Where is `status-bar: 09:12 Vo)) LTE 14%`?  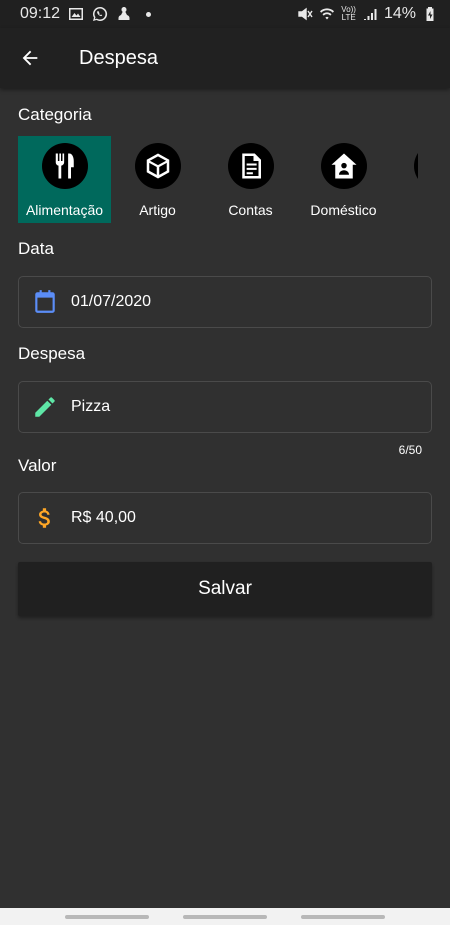
status-bar: 09:12 Vo)) LTE 14% is located at coordinates (225, 14).